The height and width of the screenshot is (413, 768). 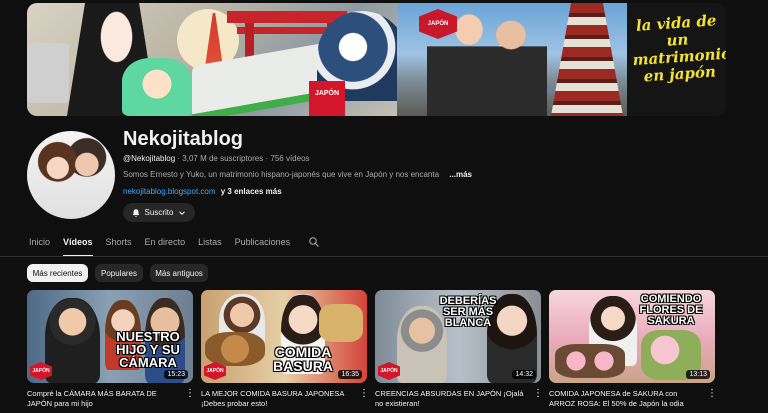 I want to click on video-duration: 14:32, so click(x=524, y=374).